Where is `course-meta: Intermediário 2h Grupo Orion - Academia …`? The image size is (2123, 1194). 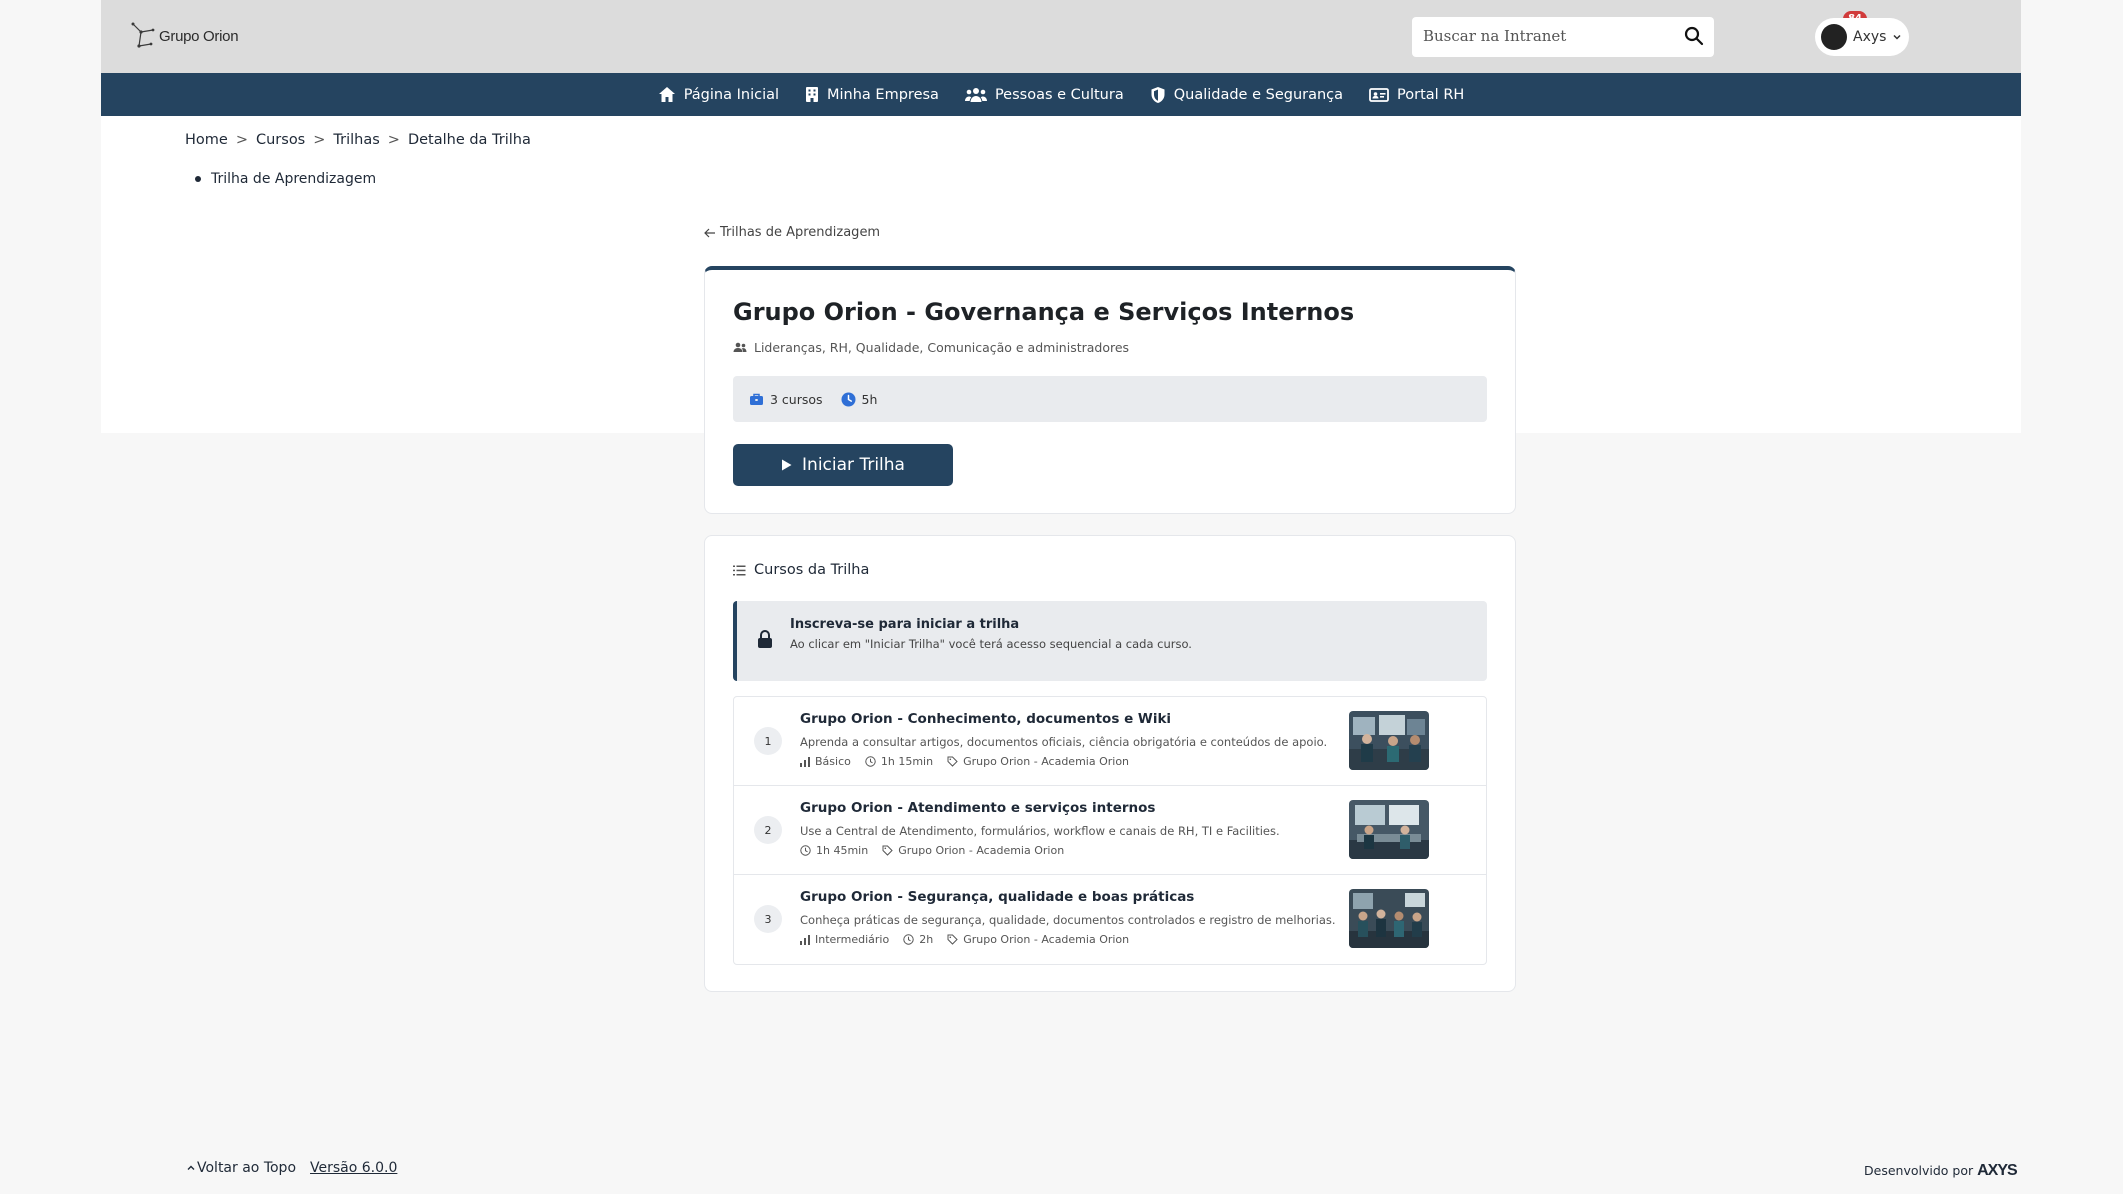
course-meta: Intermediário 2h Grupo Orion - Academia … is located at coordinates (964, 939).